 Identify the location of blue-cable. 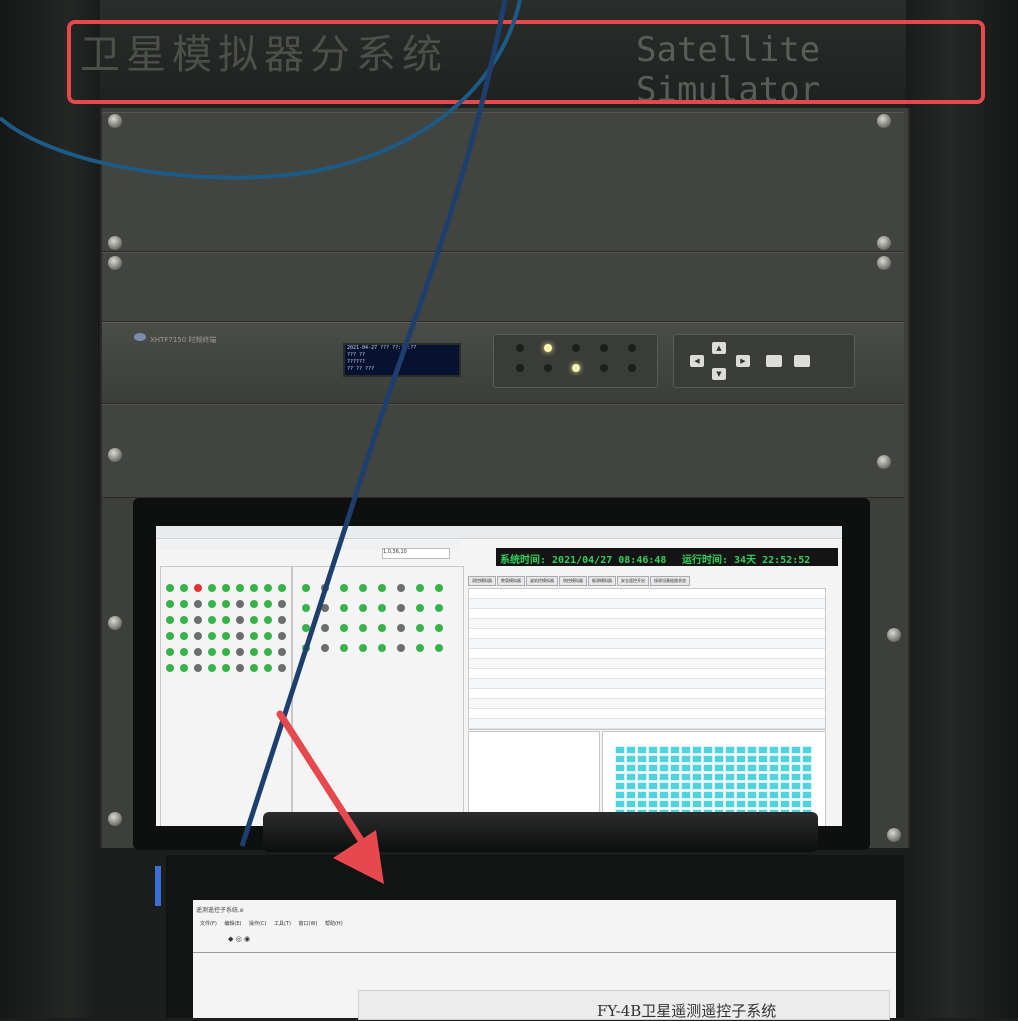
(261, 90).